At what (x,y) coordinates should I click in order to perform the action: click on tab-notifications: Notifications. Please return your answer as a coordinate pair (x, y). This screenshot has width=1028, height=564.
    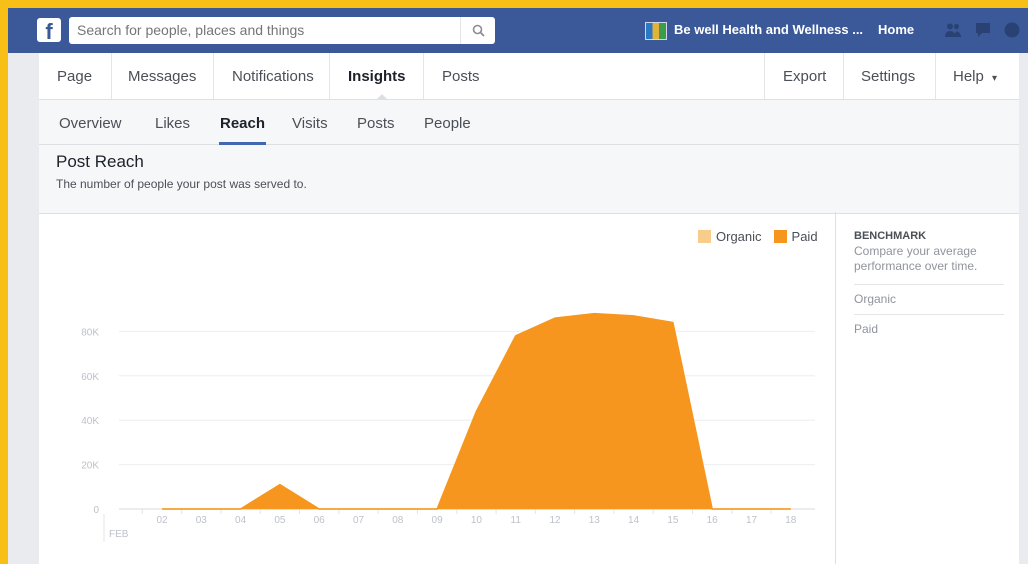
    Looking at the image, I should click on (273, 76).